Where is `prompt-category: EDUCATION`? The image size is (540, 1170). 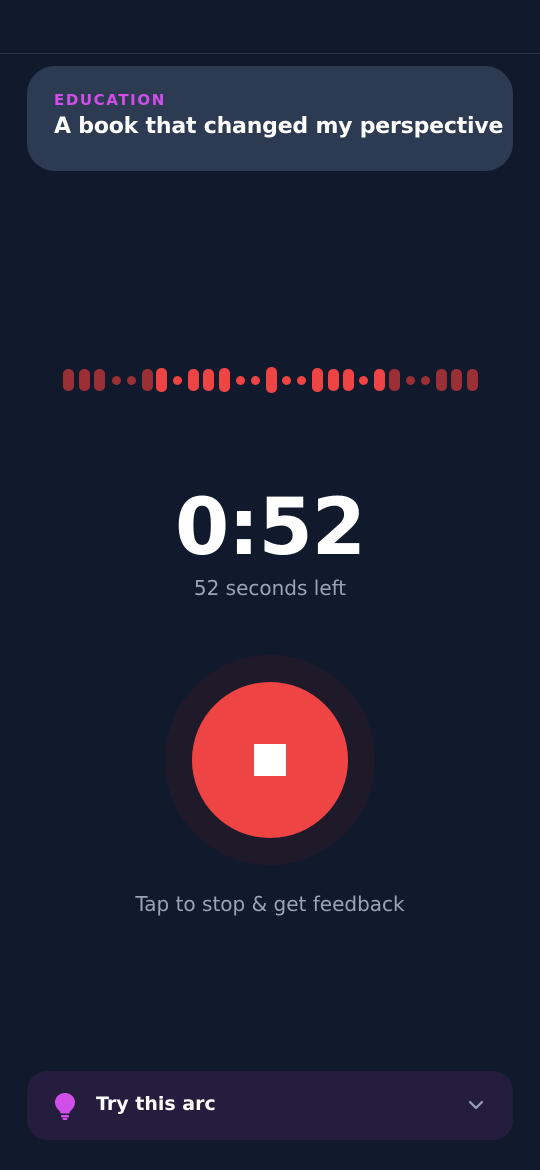
prompt-category: EDUCATION is located at coordinates (110, 100).